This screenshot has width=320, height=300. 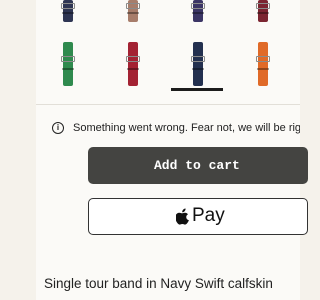 What do you see at coordinates (168, 12) in the screenshot?
I see `swatch-row-top` at bounding box center [168, 12].